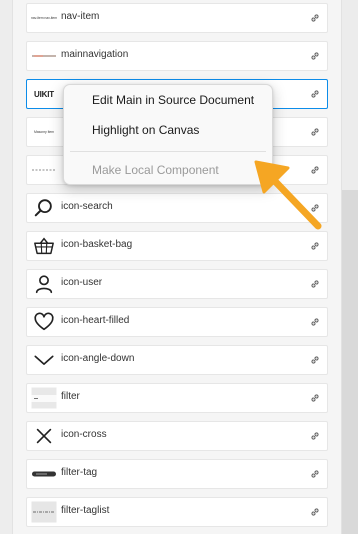 The width and height of the screenshot is (358, 534). I want to click on component-row: icon-cross, so click(177, 436).